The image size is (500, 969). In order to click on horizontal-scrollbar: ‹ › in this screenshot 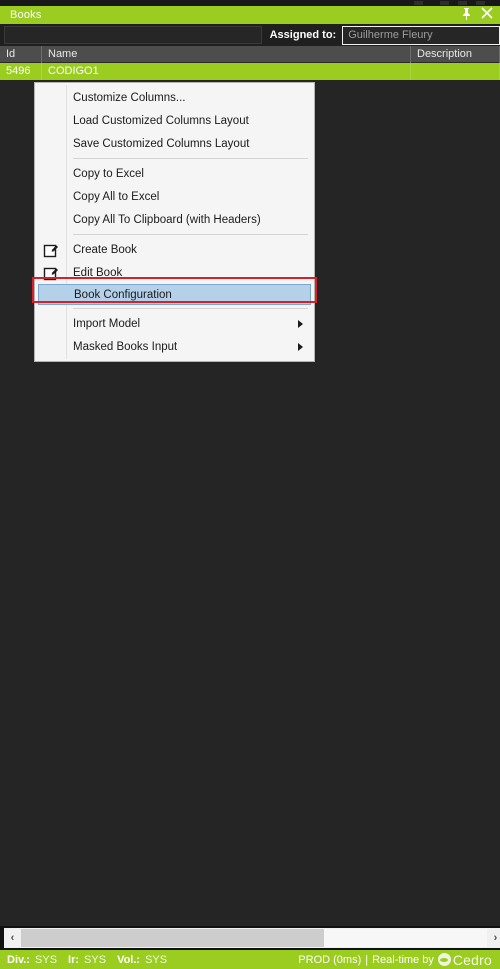, I will do `click(252, 938)`.